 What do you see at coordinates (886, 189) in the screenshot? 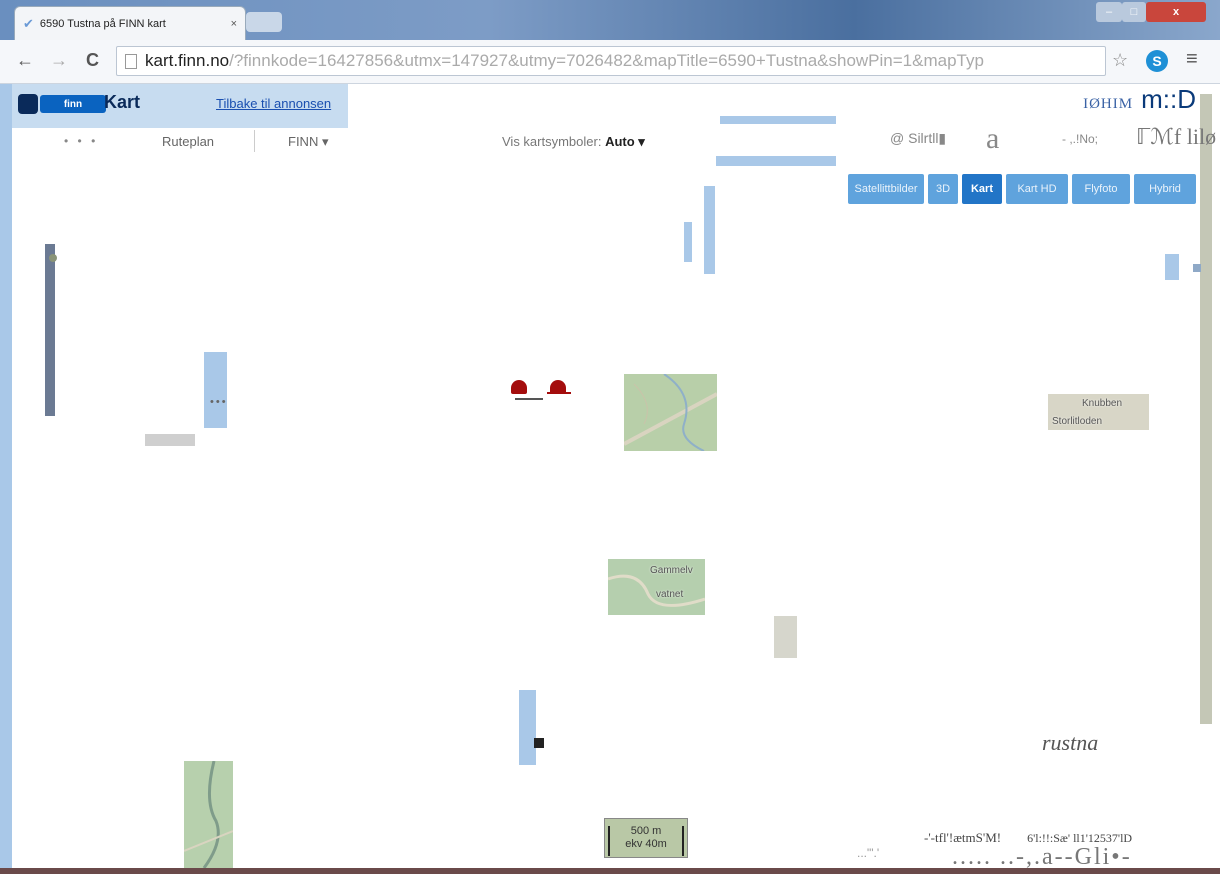
I see `map-type-satellite: Satellittbilder` at bounding box center [886, 189].